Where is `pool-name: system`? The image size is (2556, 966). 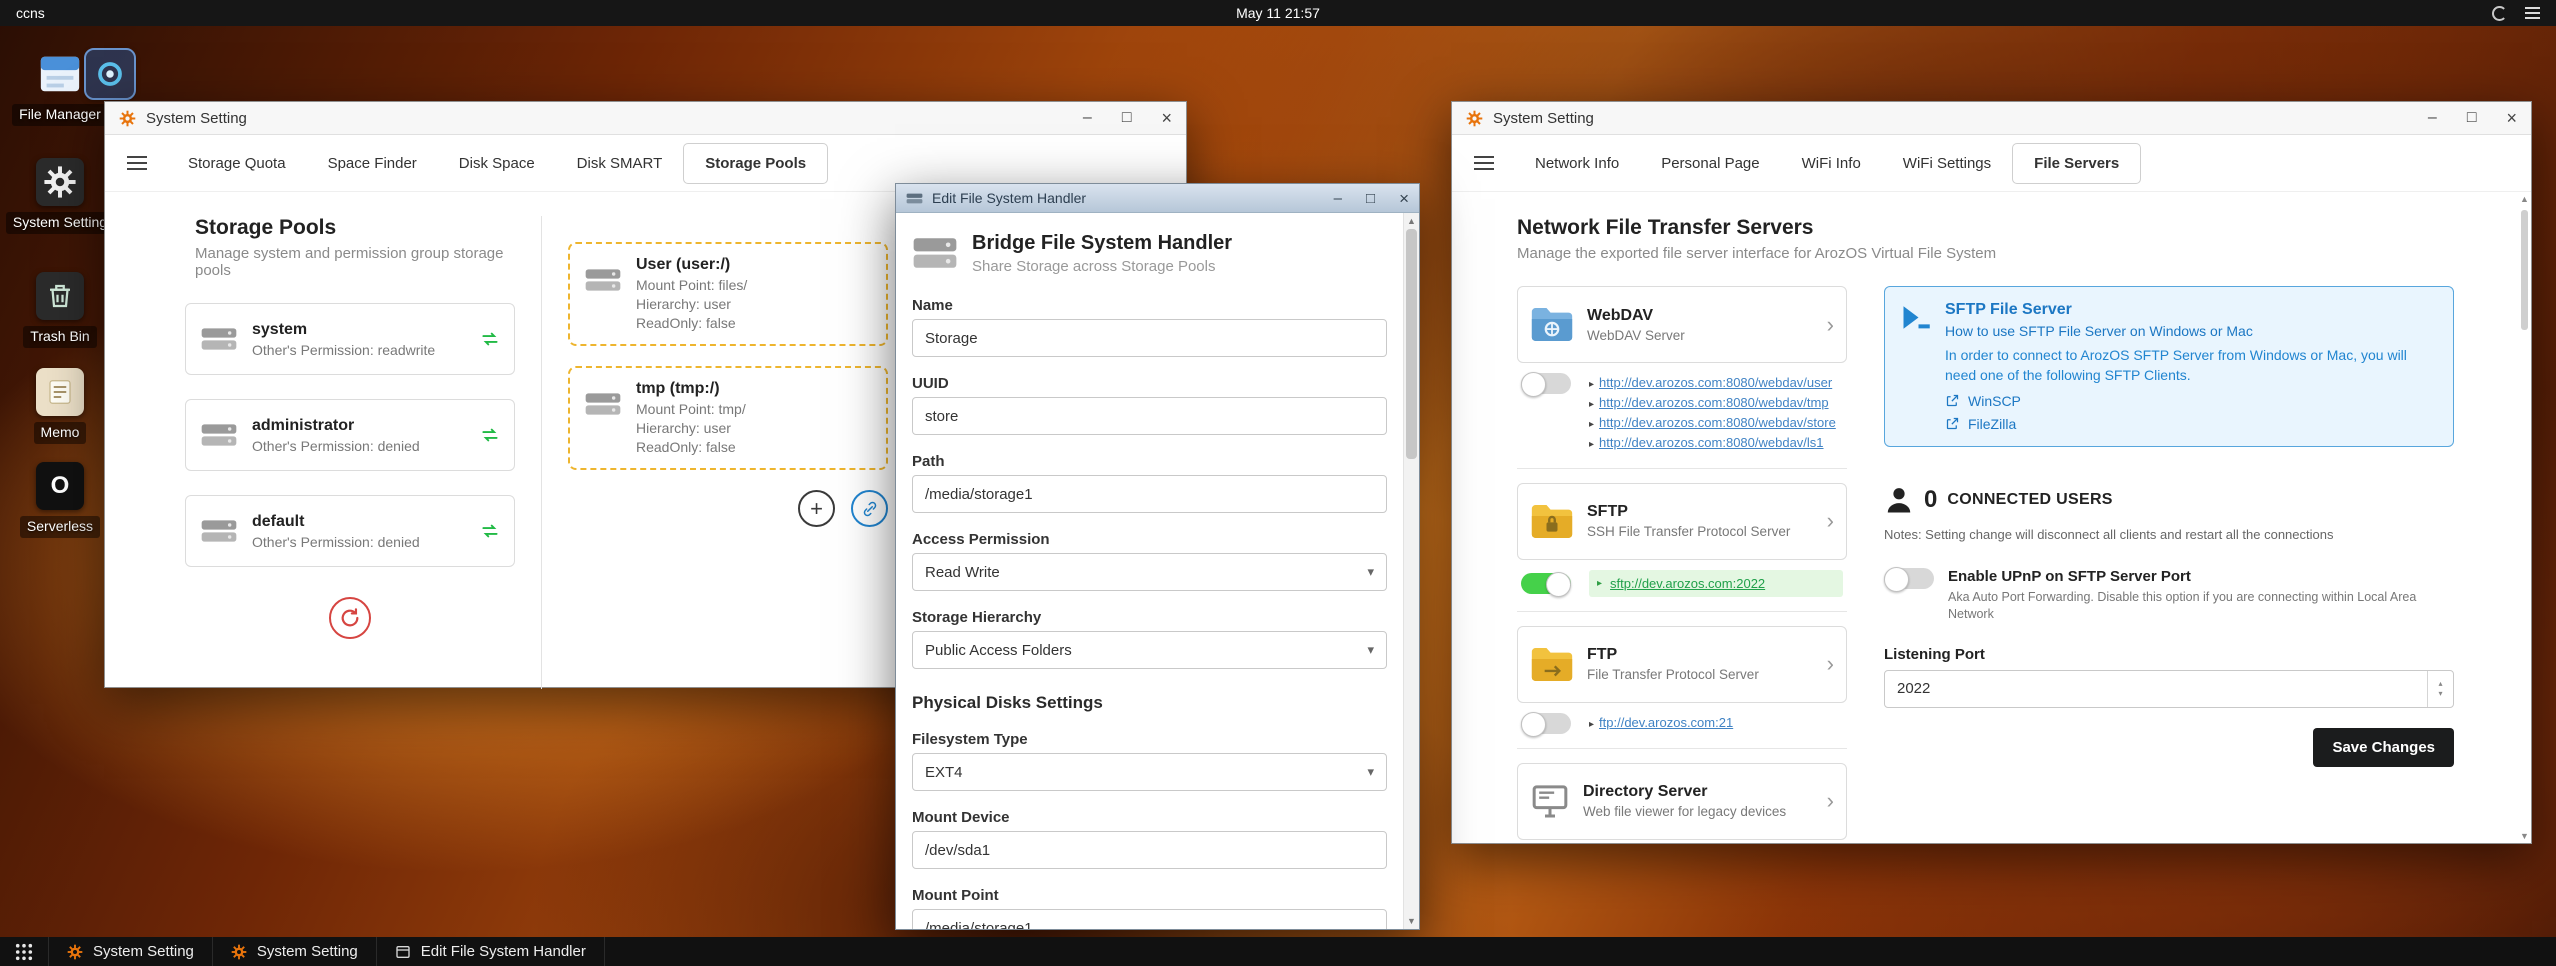 pool-name: system is located at coordinates (280, 329).